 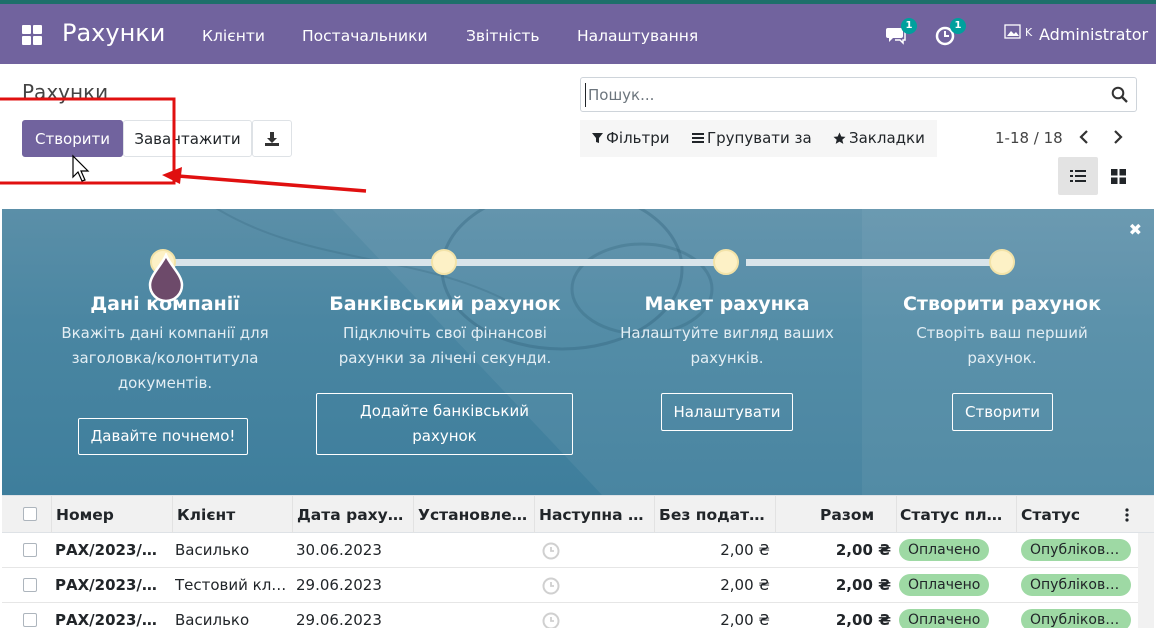 What do you see at coordinates (503, 36) in the screenshot?
I see `menu-reporting: Звітність` at bounding box center [503, 36].